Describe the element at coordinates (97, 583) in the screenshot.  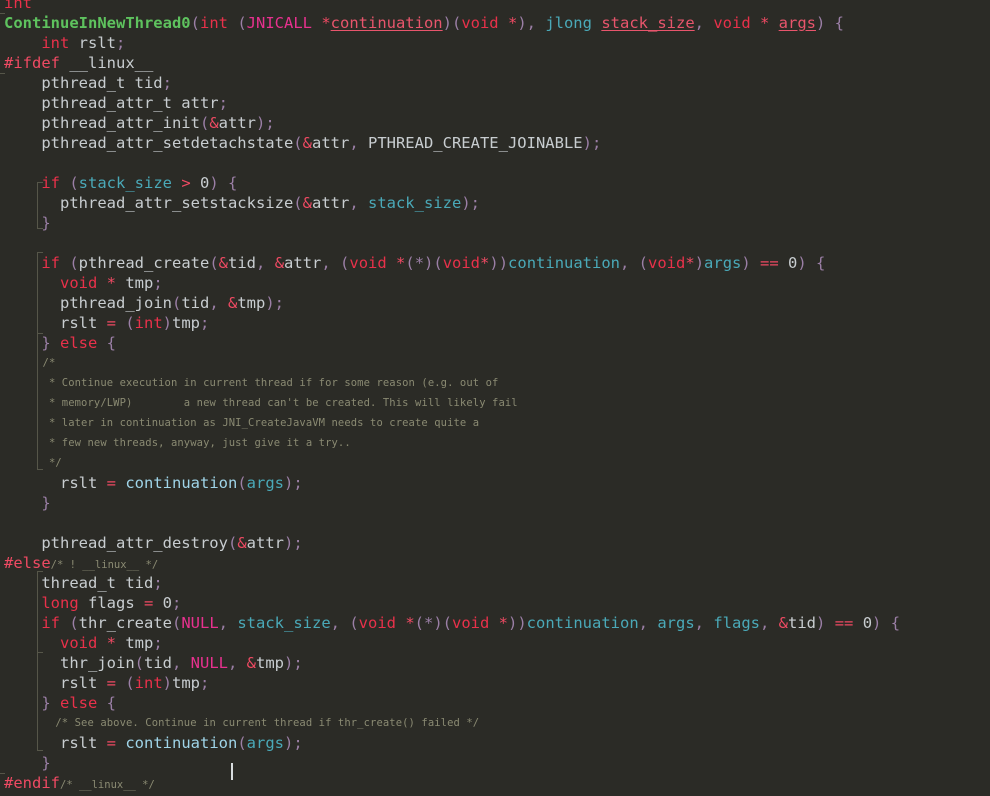
I see `token-identifier: thread_t tid` at that location.